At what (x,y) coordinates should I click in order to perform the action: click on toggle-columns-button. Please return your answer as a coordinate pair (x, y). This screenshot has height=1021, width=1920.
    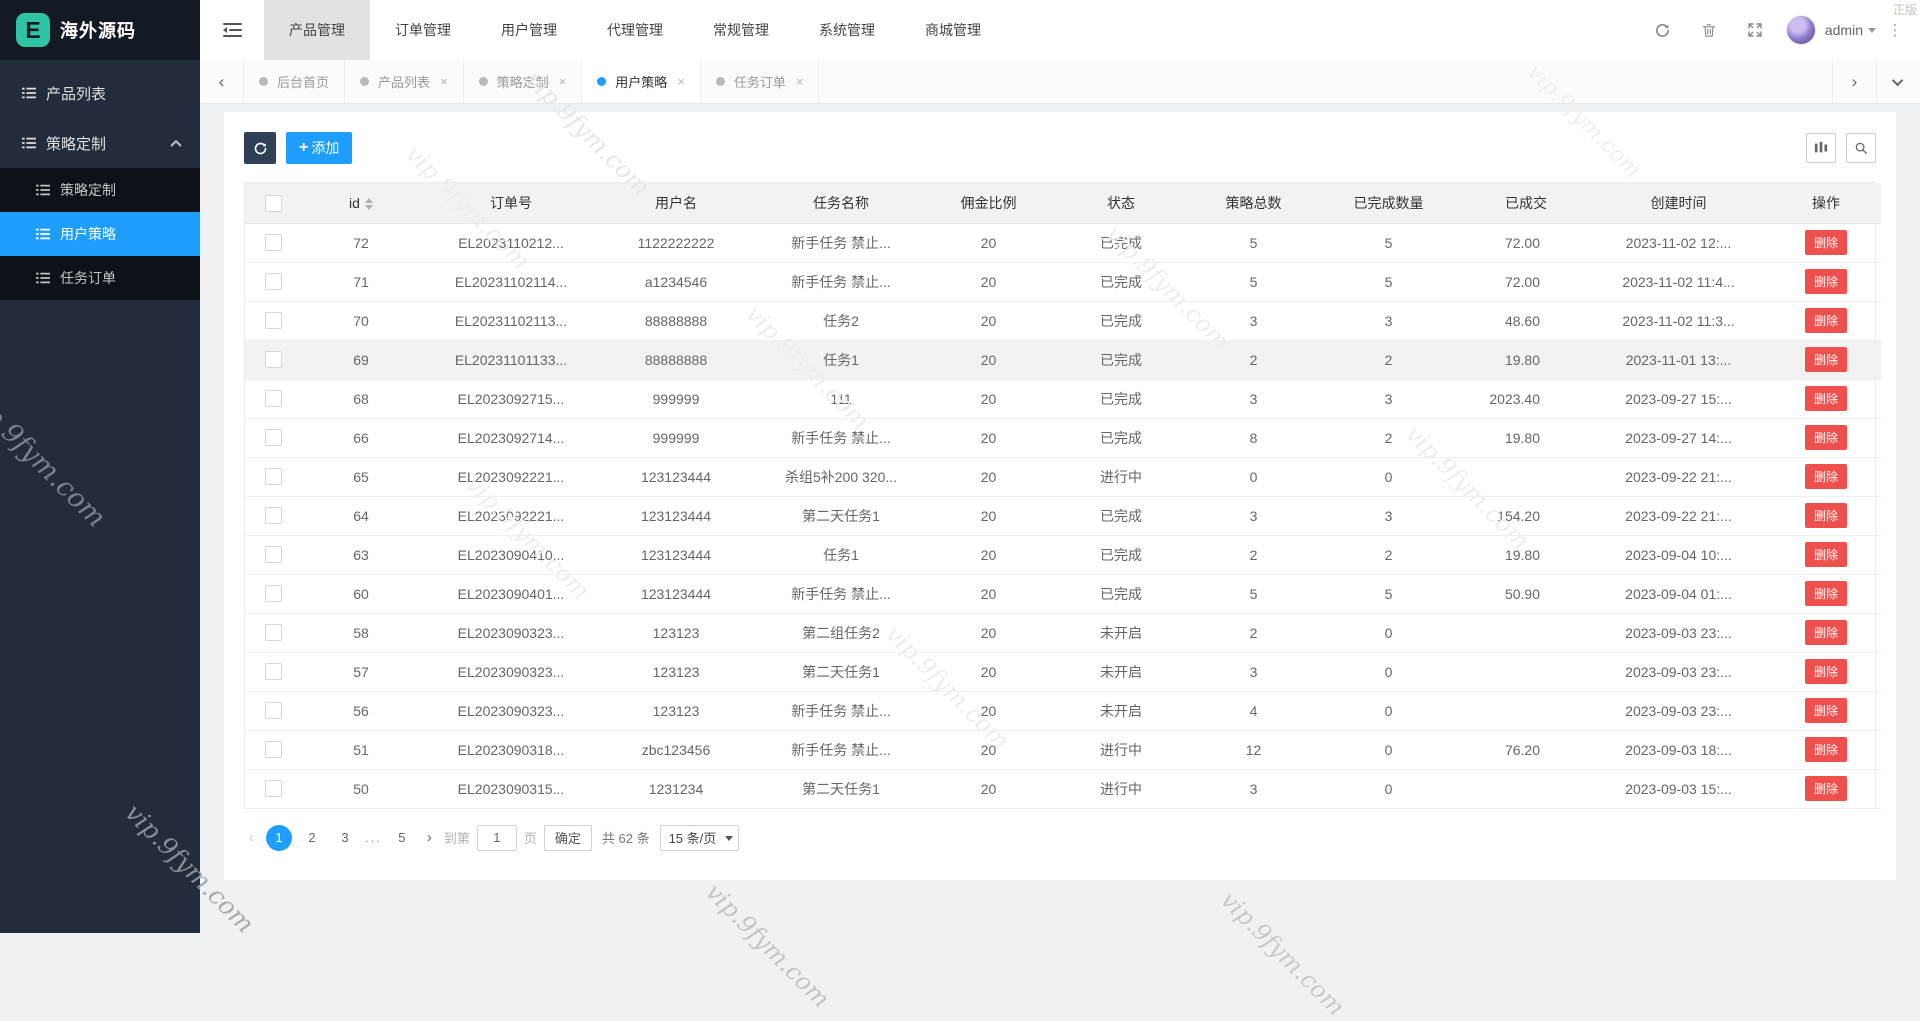
    Looking at the image, I should click on (1821, 148).